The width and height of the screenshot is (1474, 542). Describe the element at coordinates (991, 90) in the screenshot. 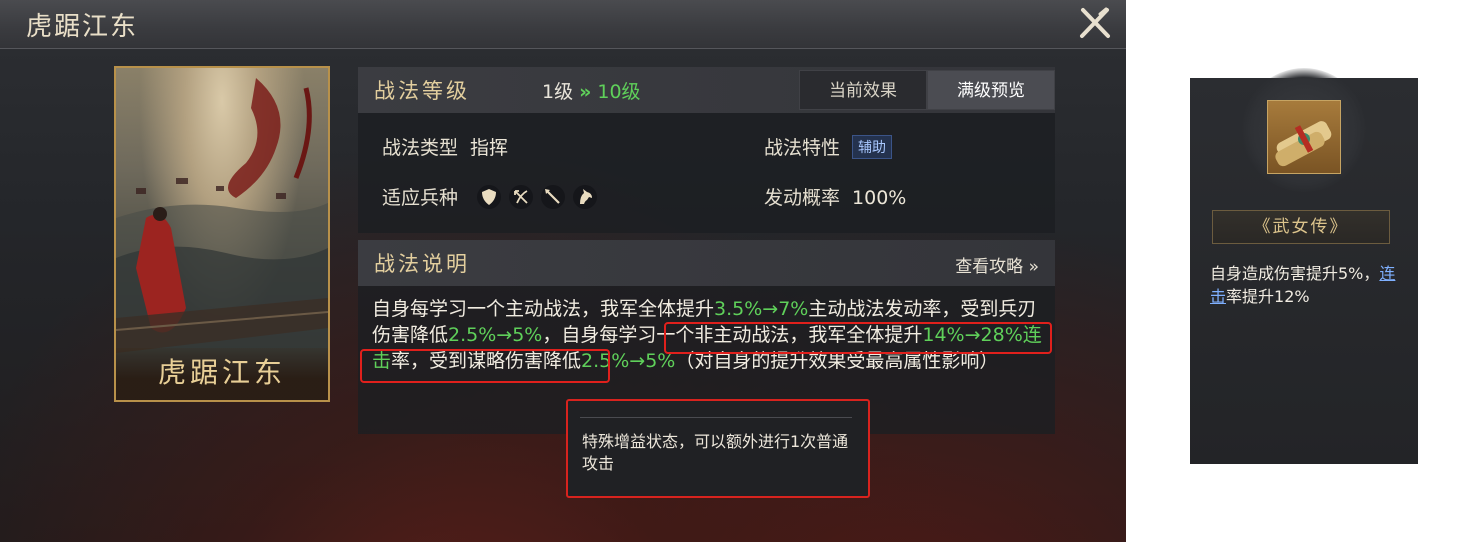

I see `tab-max-preview: 满级预览` at that location.